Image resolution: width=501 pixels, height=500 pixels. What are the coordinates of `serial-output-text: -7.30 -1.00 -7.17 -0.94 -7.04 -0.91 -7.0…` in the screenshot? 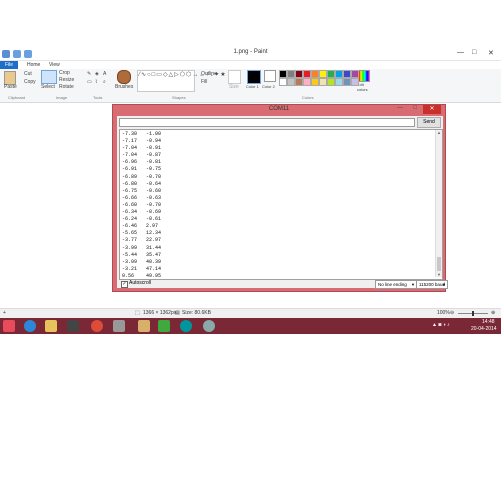 It's located at (142, 205).